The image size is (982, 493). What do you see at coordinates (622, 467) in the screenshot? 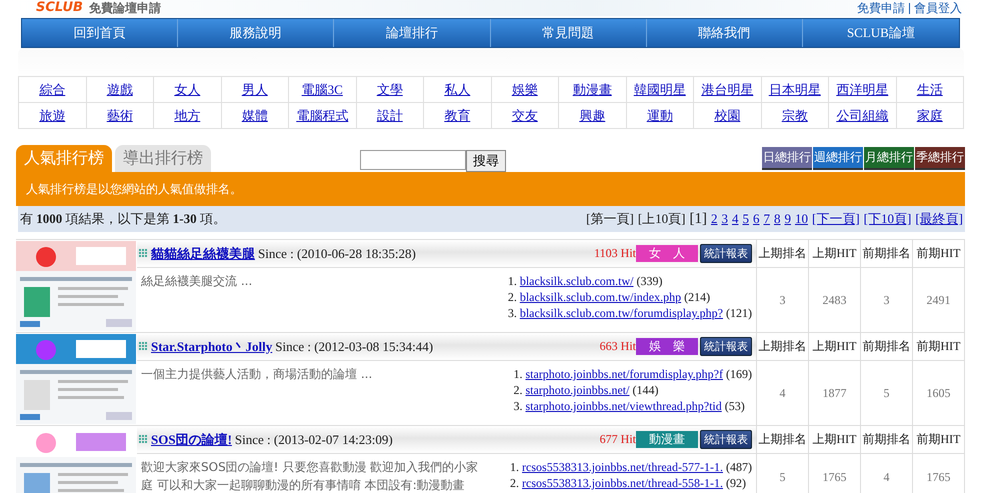
I see `url-link: rcsos5538313.joinbbs.net/thread-577-1-1.` at bounding box center [622, 467].